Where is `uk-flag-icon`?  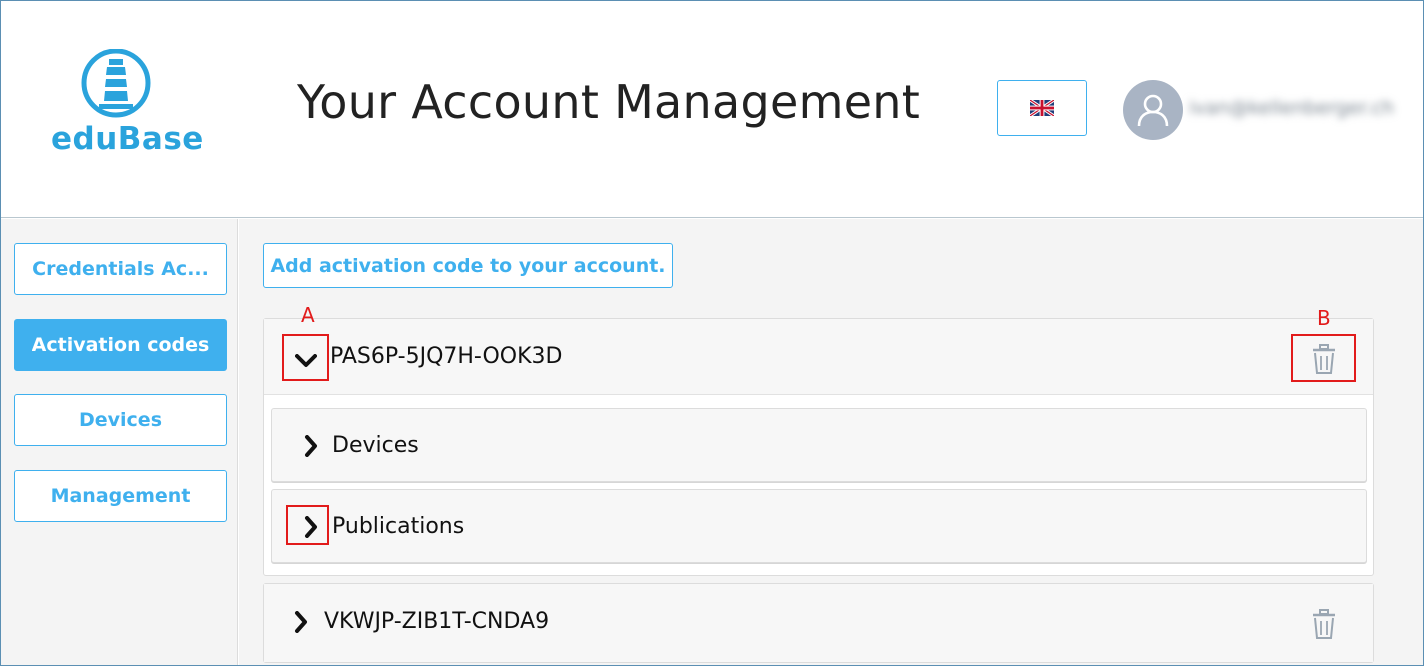 uk-flag-icon is located at coordinates (1042, 108).